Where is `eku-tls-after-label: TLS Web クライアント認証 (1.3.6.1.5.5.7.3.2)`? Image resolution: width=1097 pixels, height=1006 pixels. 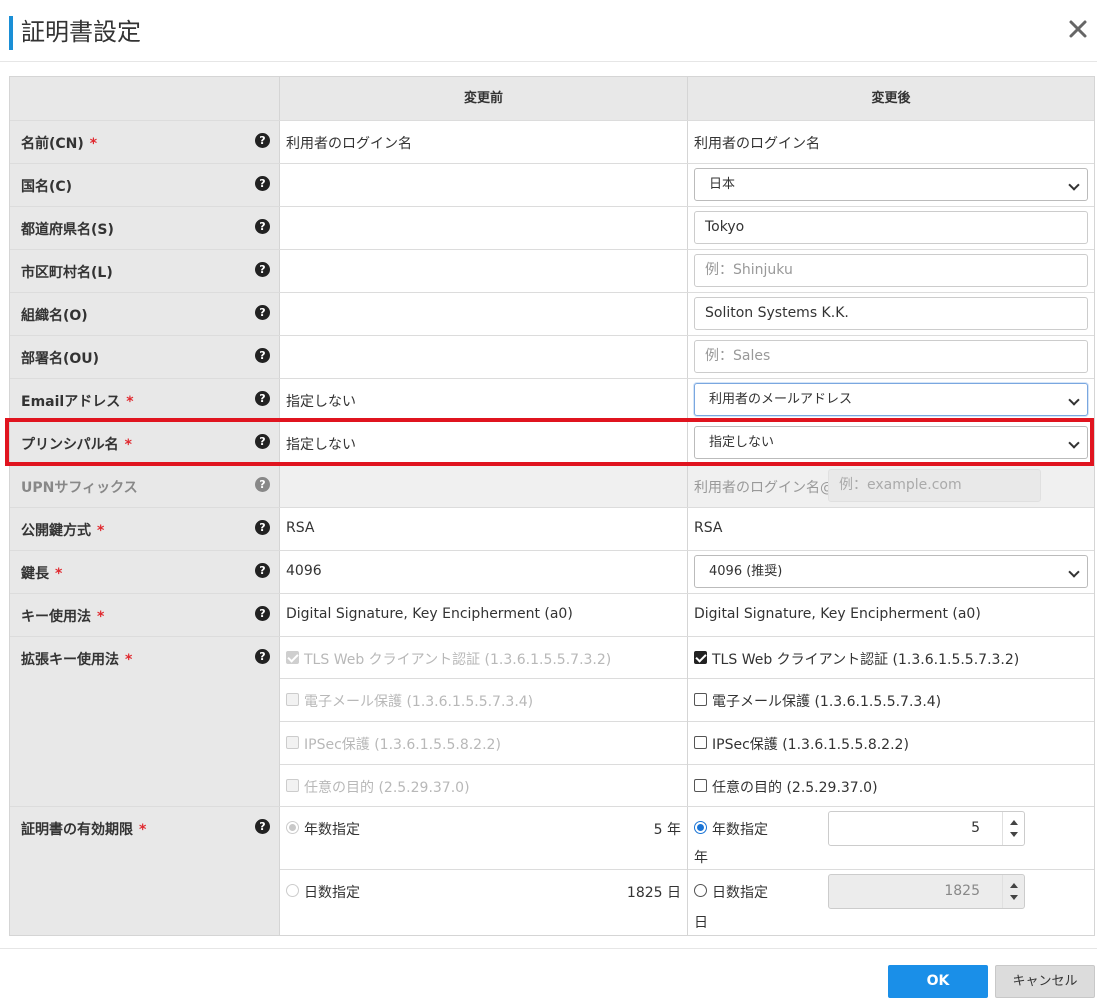
eku-tls-after-label: TLS Web クライアント認証 (1.3.6.1.5.5.7.3.2) is located at coordinates (865, 659).